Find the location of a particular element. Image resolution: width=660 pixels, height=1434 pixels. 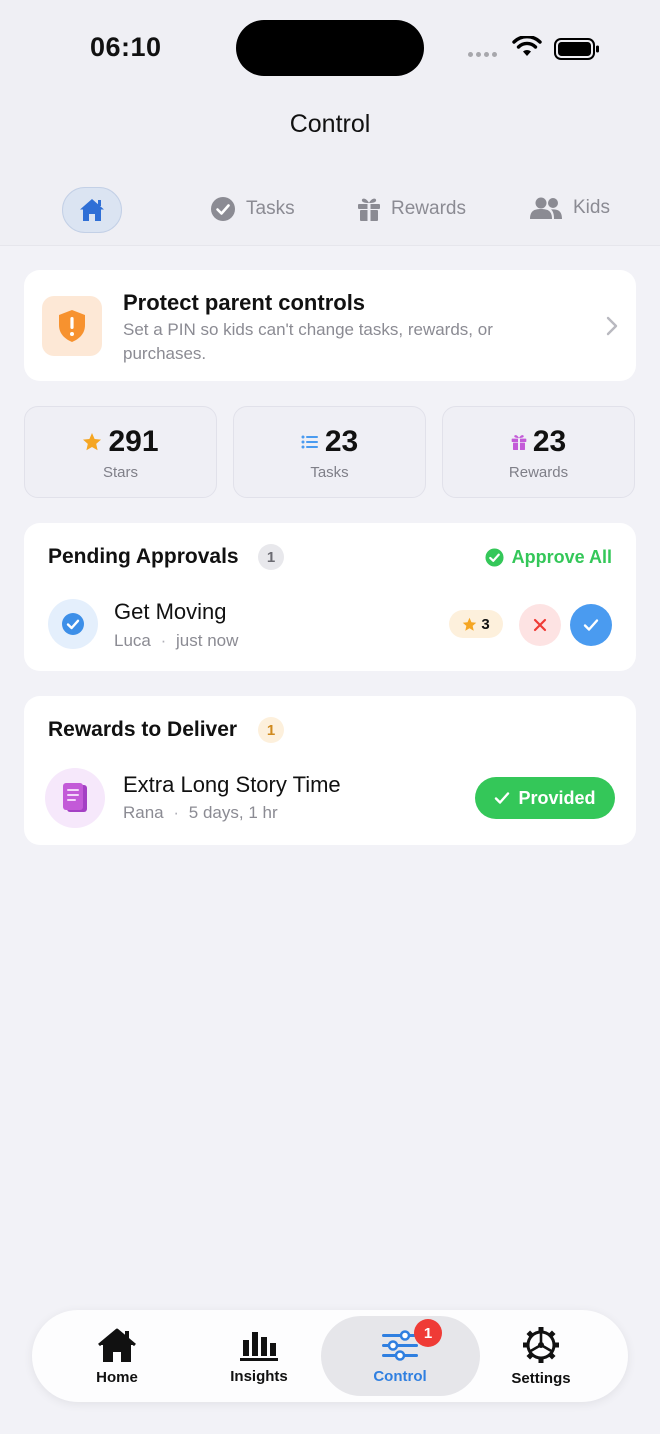

tab-home-label: Home is located at coordinates (117, 1377).